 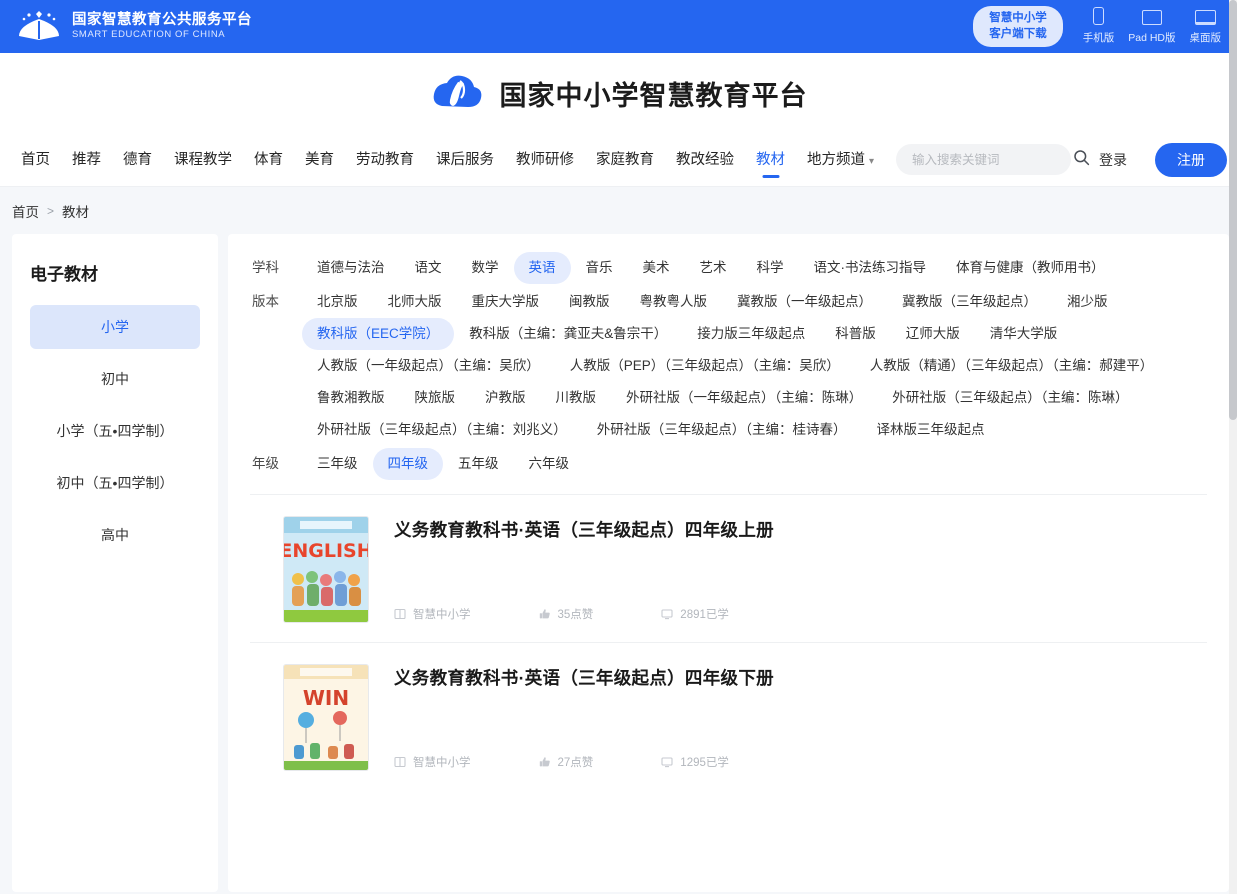 What do you see at coordinates (1018, 26) in the screenshot?
I see `client-download-button: 智慧中小学 客户端下载` at bounding box center [1018, 26].